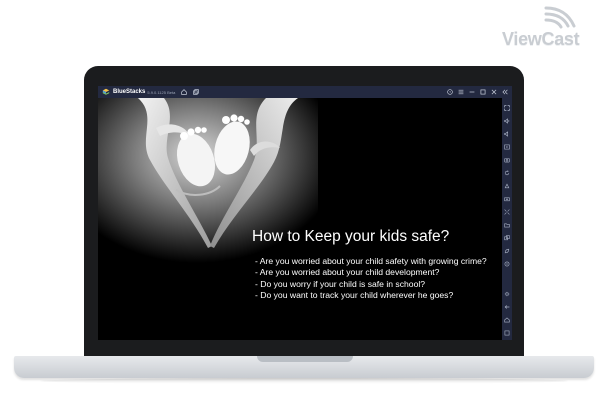  Describe the element at coordinates (507, 333) in the screenshot. I see `recent-apps-icon` at that location.